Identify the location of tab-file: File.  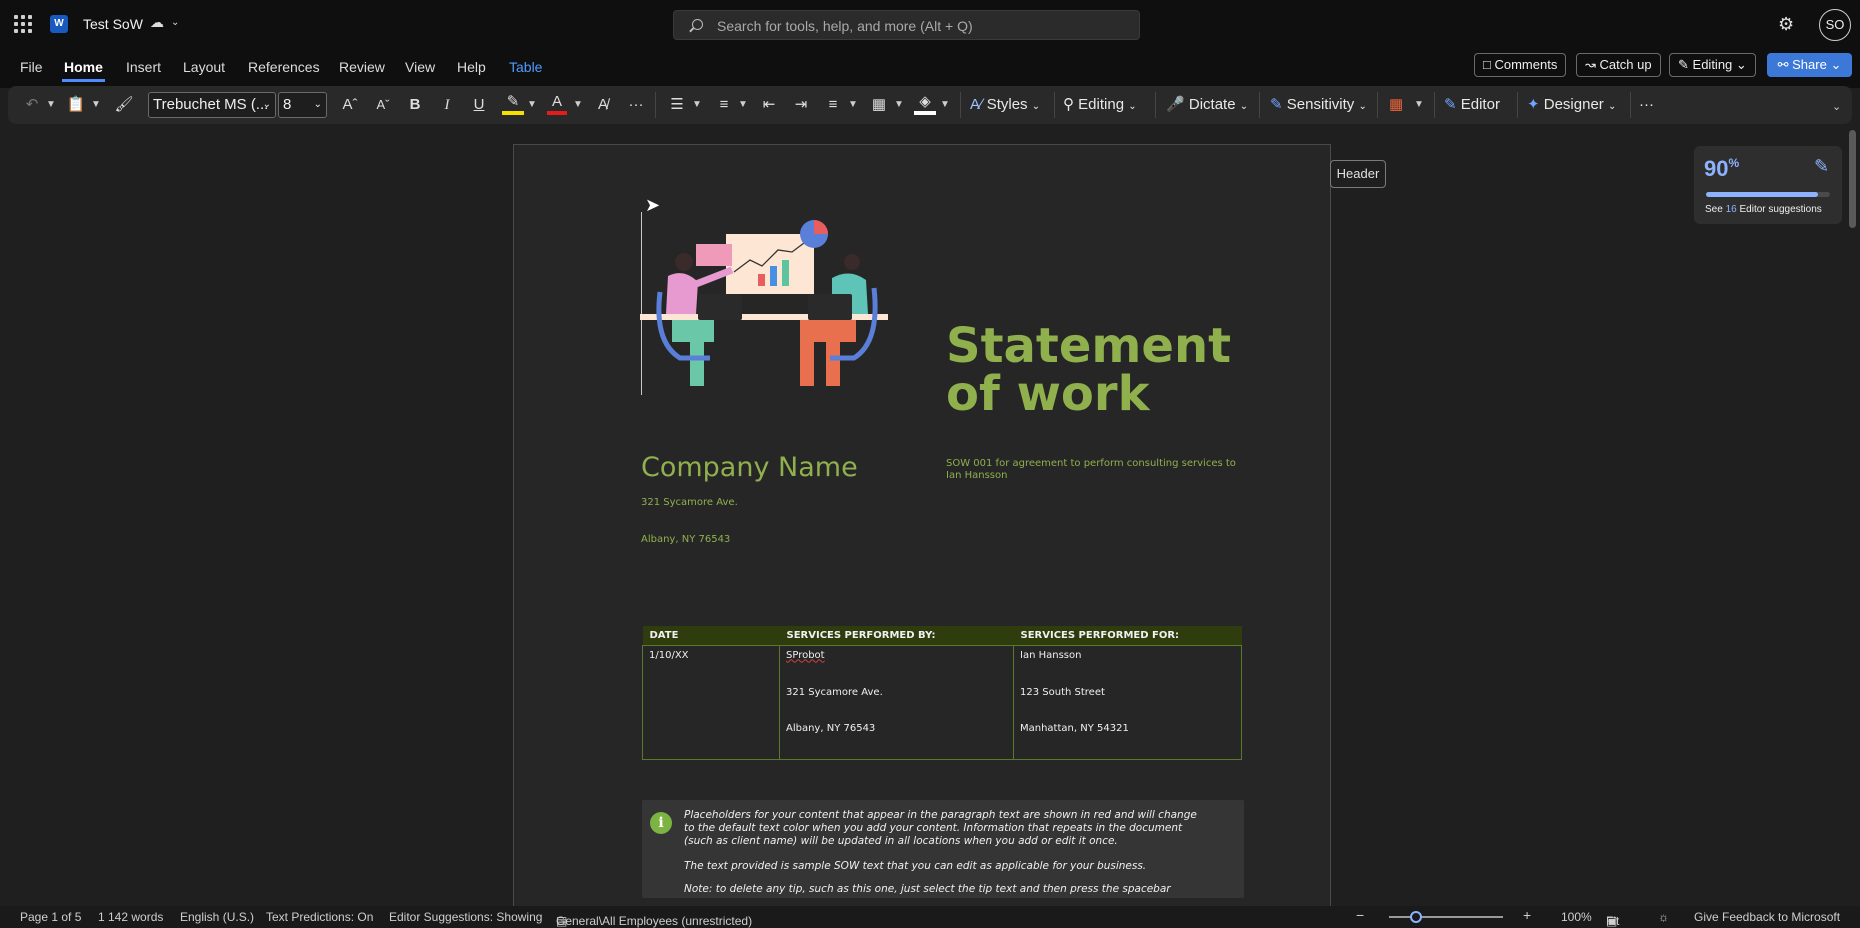
(31, 69).